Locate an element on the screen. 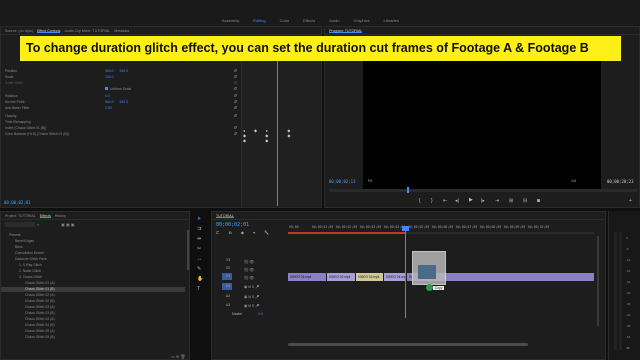 This screenshot has width=640, height=360. accelerated-effects-icon: ▣ ▣ ▣ is located at coordinates (68, 224).